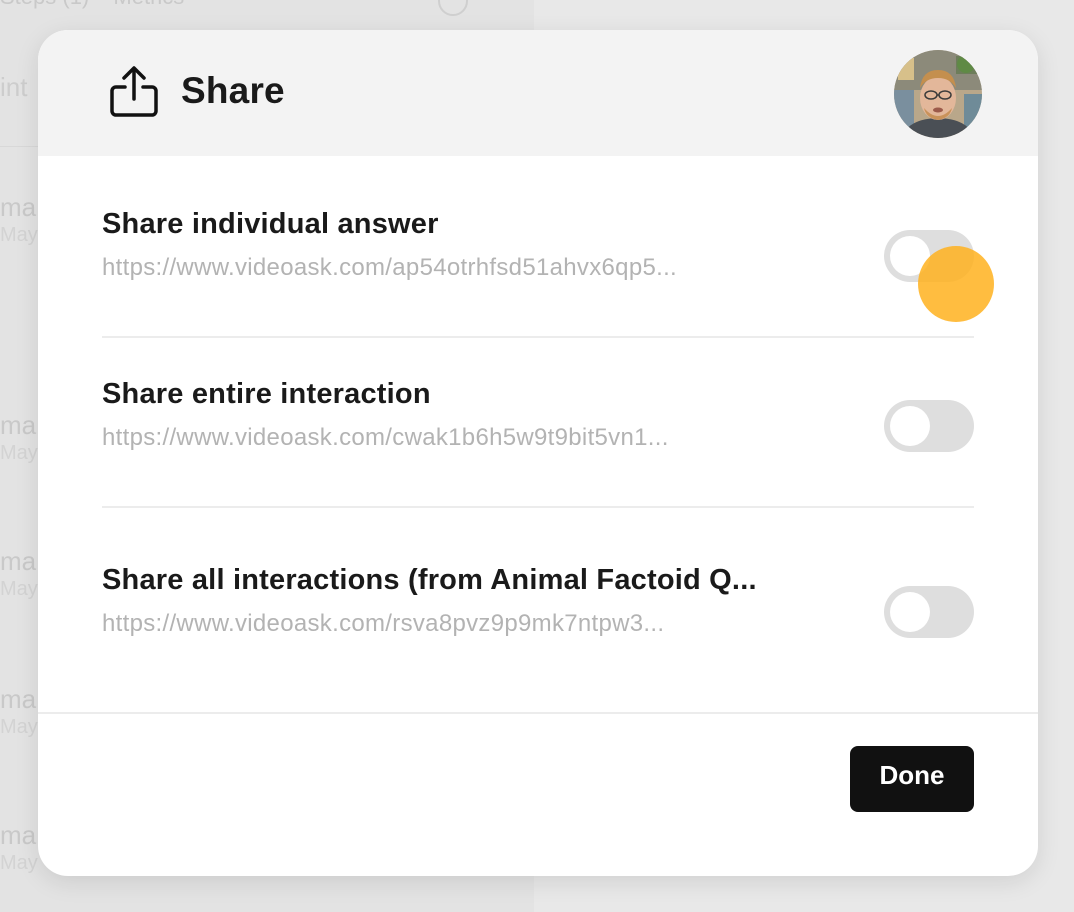 This screenshot has width=1074, height=912. I want to click on modal-header: Share, so click(538, 93).